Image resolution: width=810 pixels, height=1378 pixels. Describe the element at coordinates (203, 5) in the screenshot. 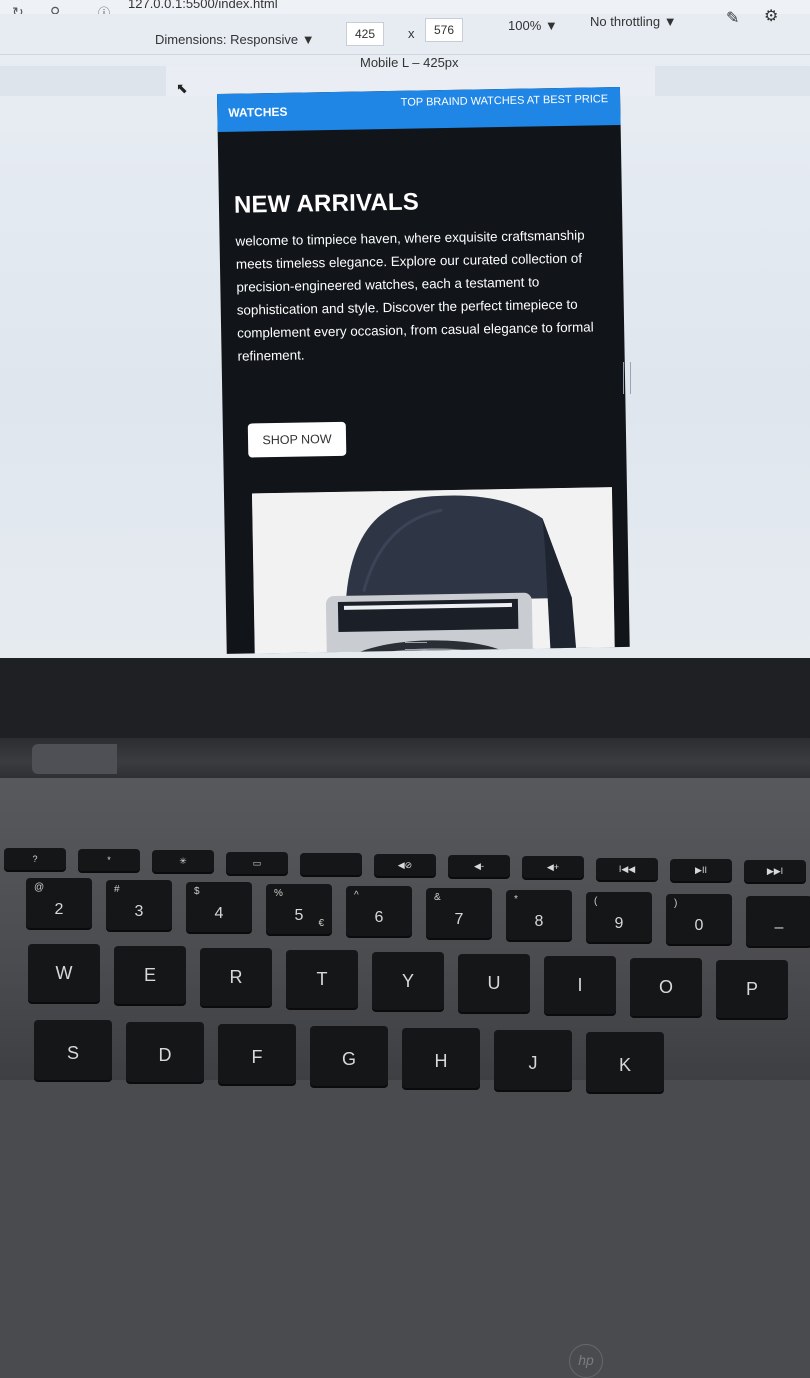

I see `url-text: 127.0.0.1:5500/index.html` at that location.